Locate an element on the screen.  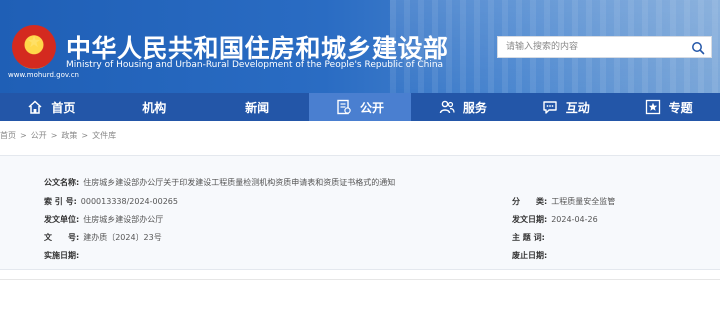
doc-effective-label: 实施日期: is located at coordinates (62, 255).